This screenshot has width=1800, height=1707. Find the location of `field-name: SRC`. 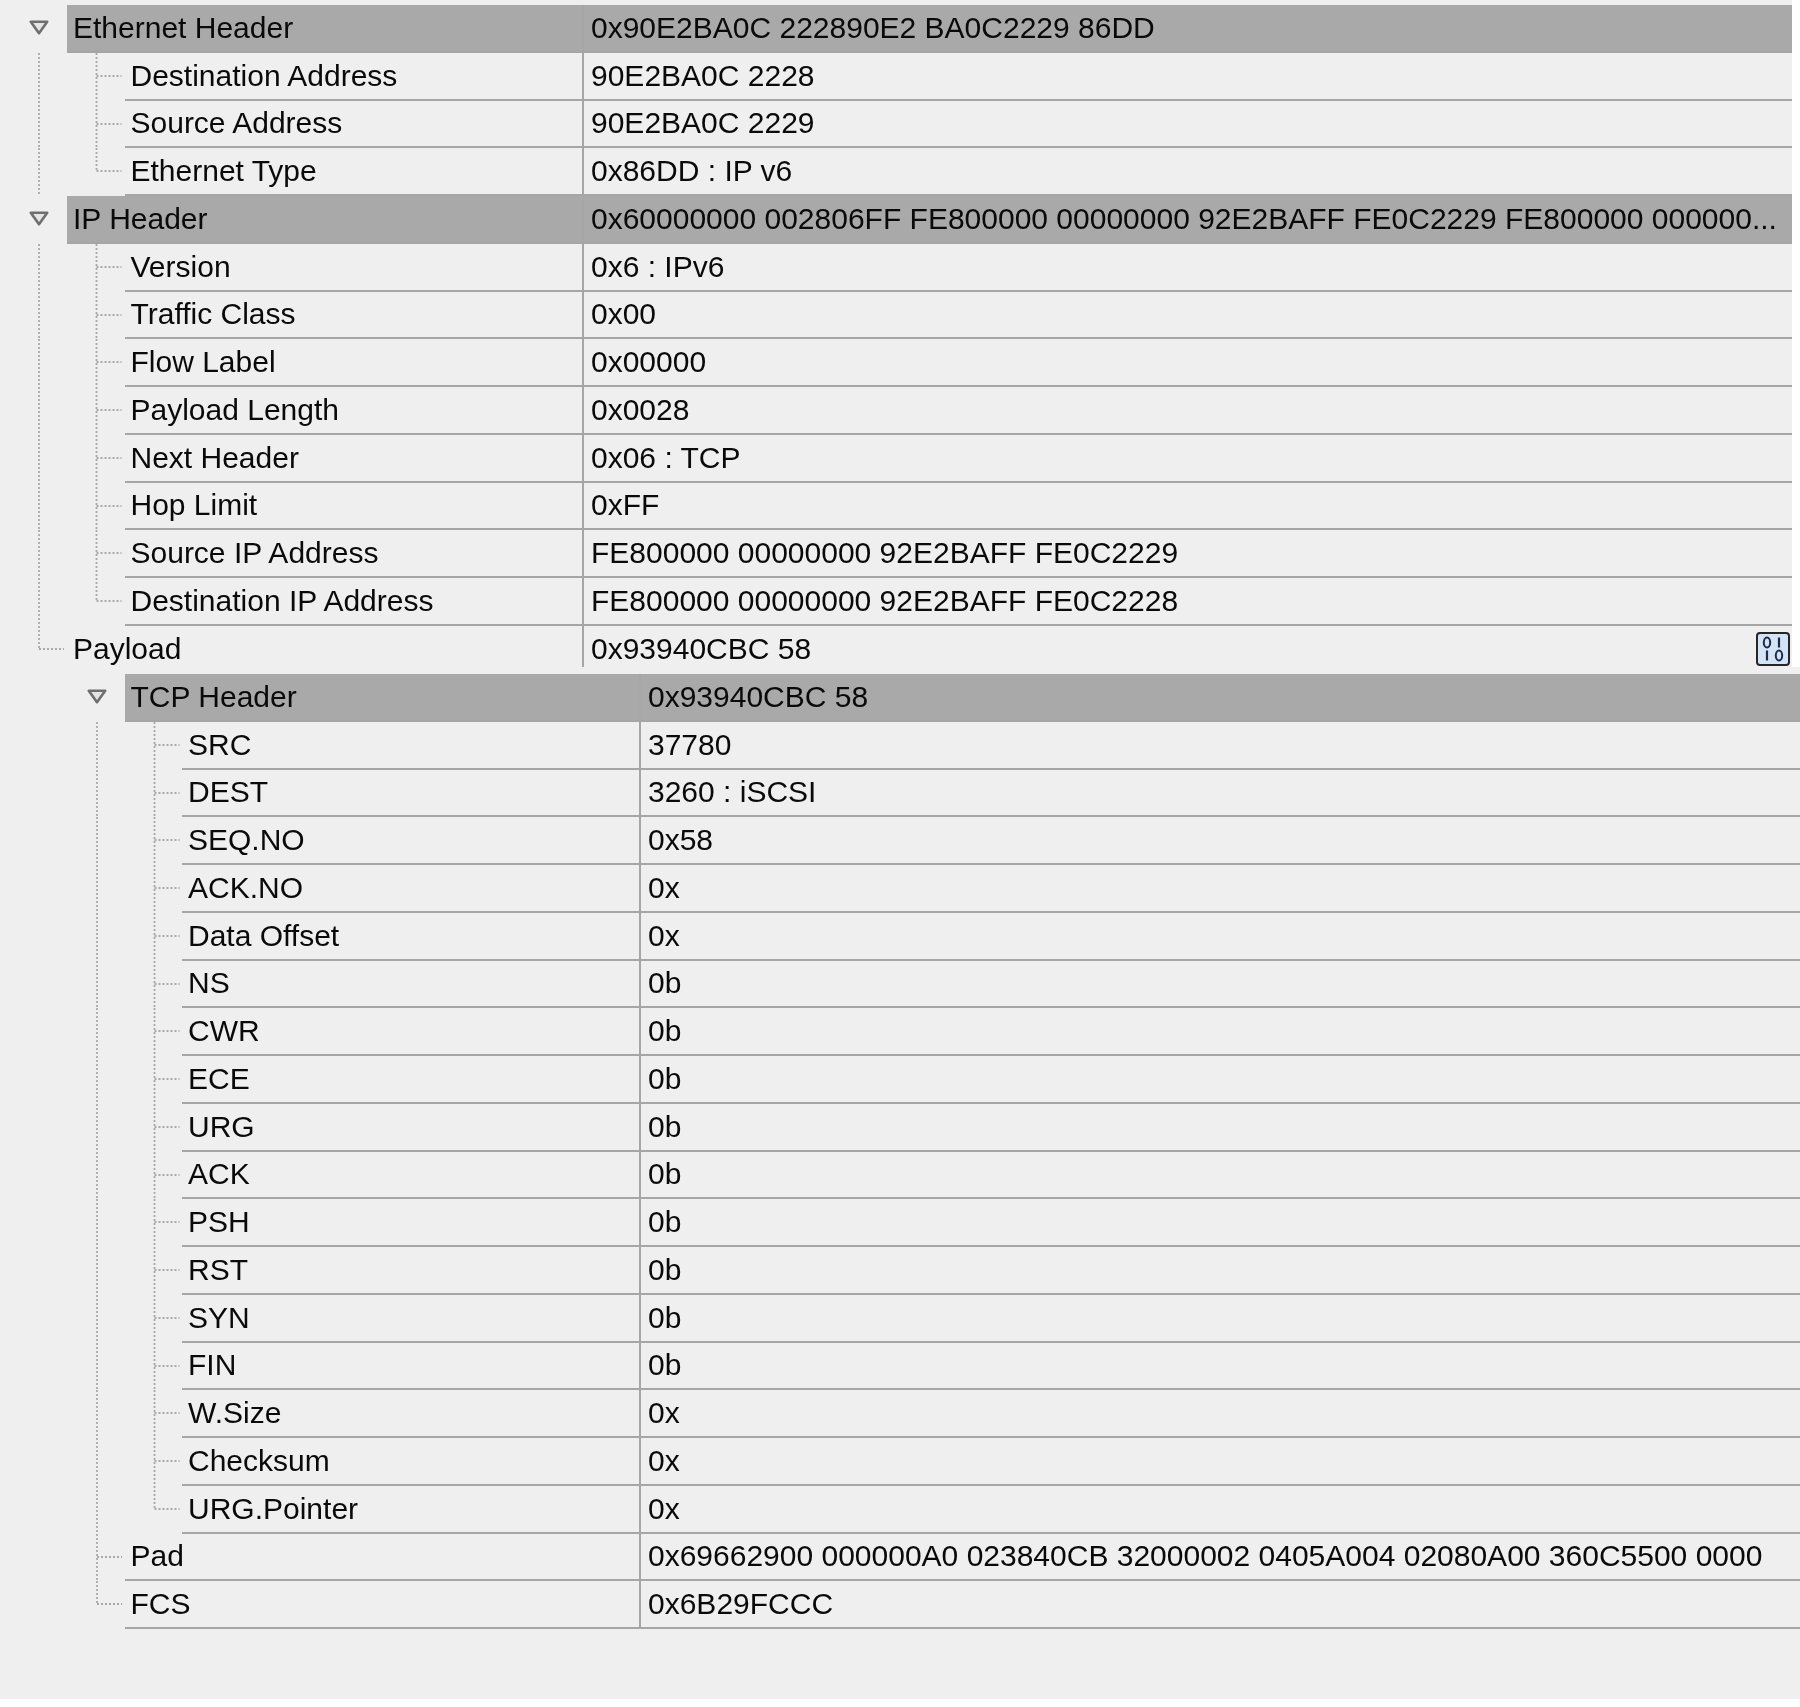

field-name: SRC is located at coordinates (220, 744).